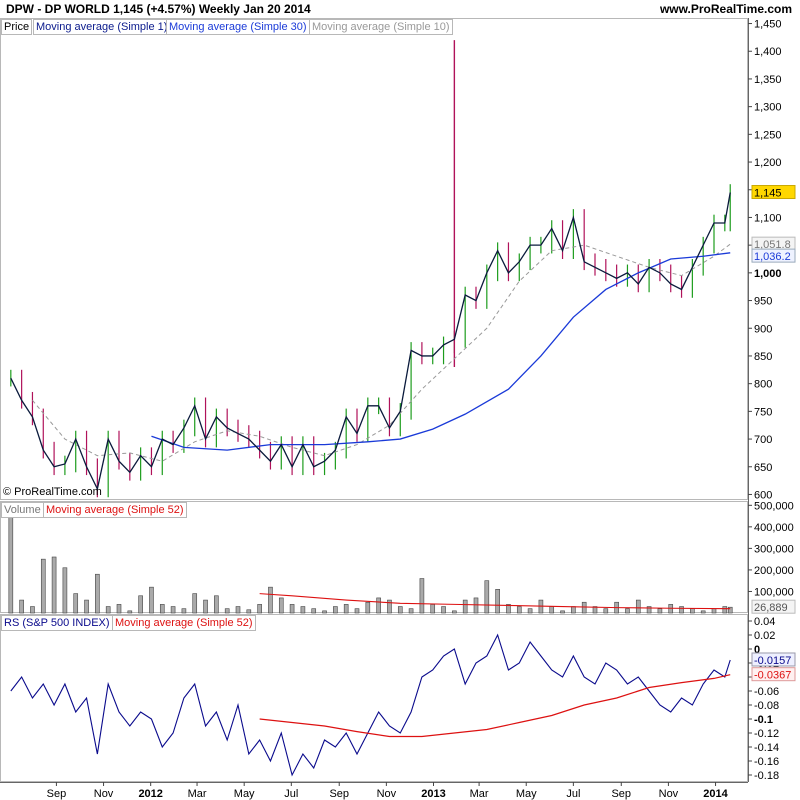 This screenshot has width=800, height=800. I want to click on rs-ytick-label: -0.06, so click(766, 692).